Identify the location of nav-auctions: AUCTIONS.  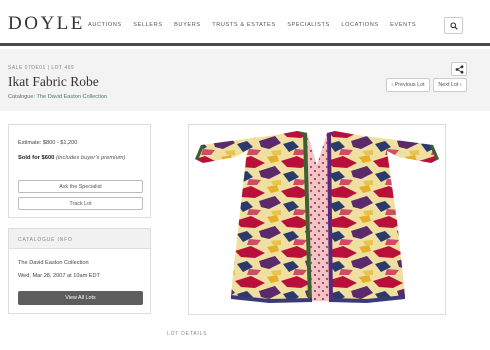
(105, 25).